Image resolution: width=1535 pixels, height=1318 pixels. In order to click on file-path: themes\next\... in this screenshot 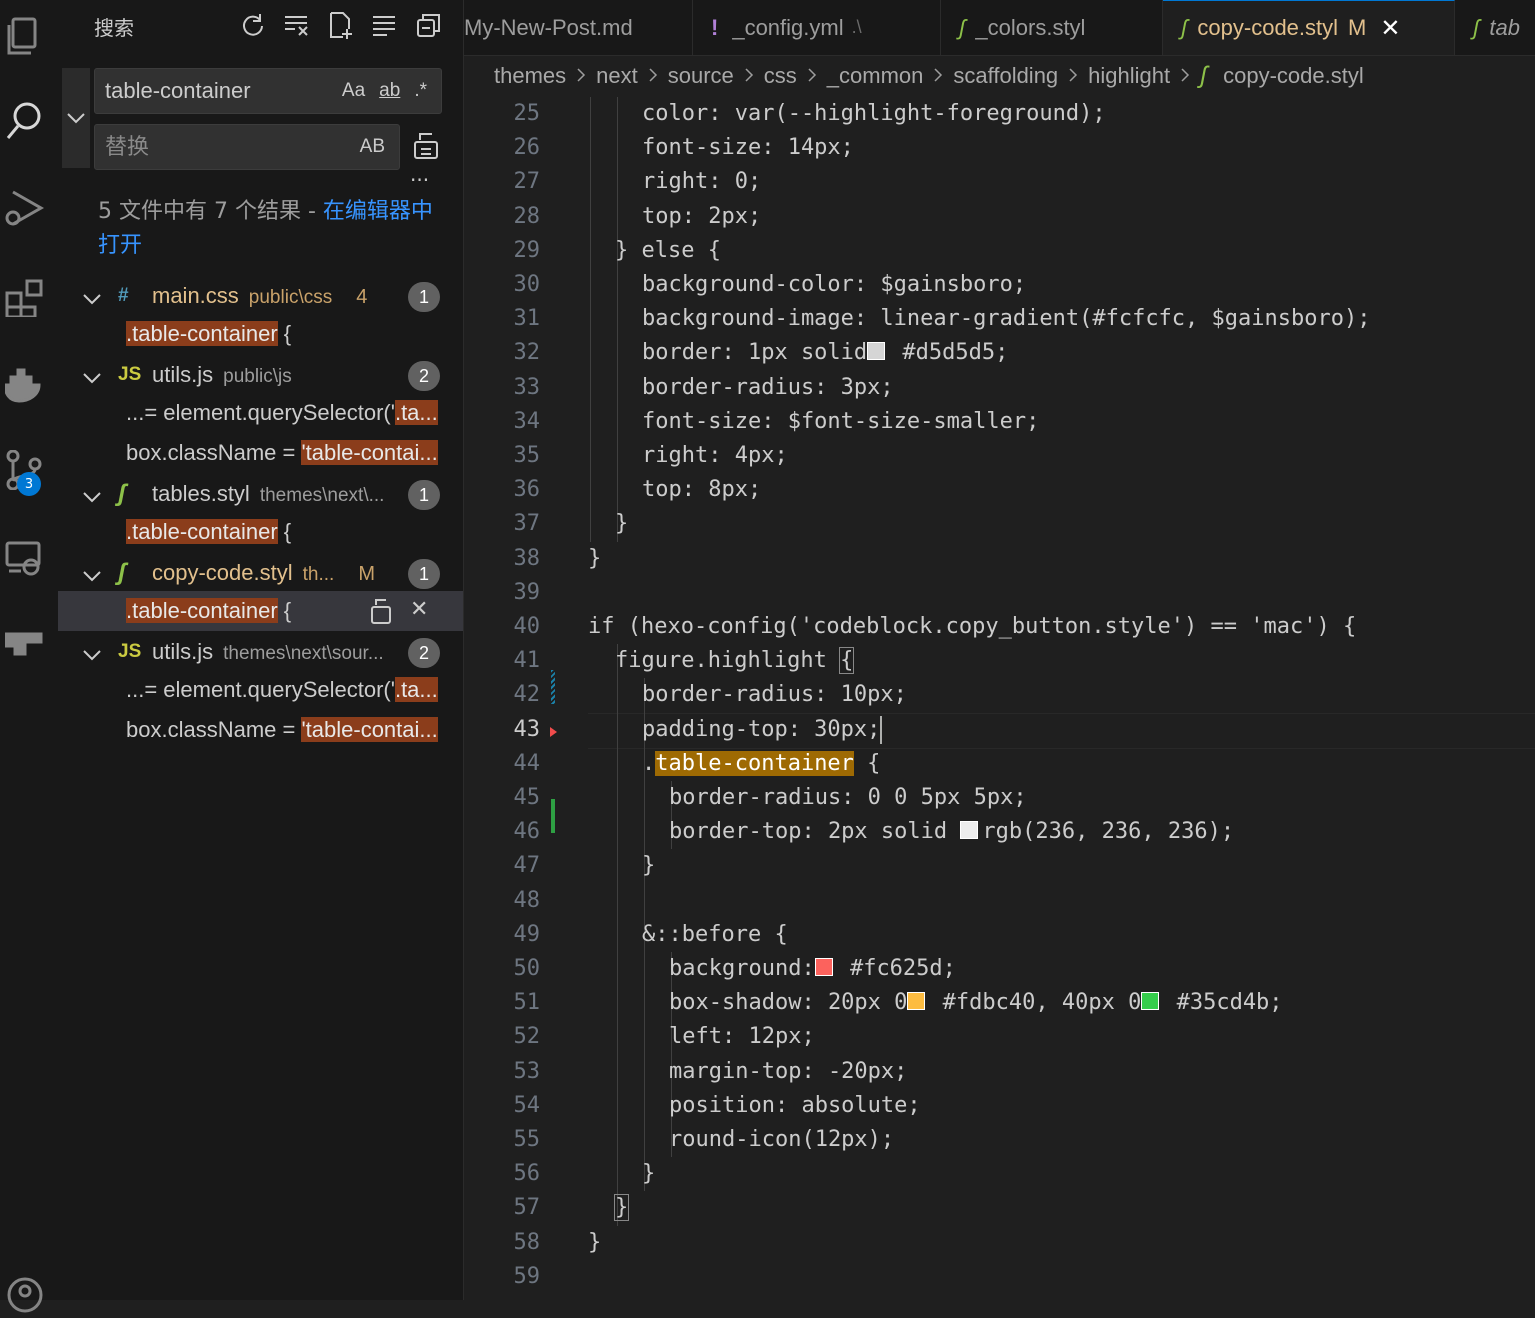, I will do `click(322, 495)`.